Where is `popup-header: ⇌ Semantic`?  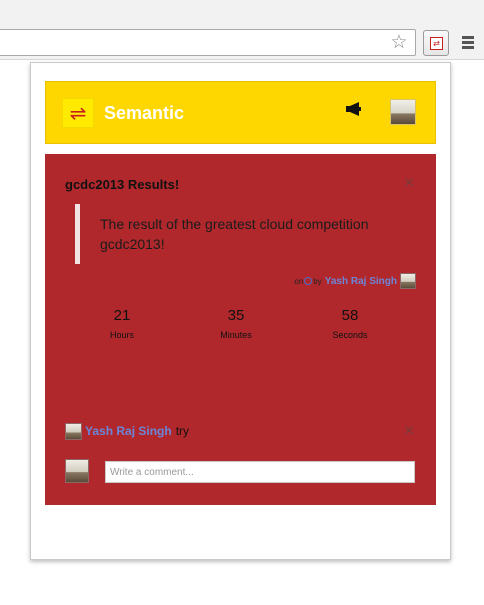 popup-header: ⇌ Semantic is located at coordinates (240, 112).